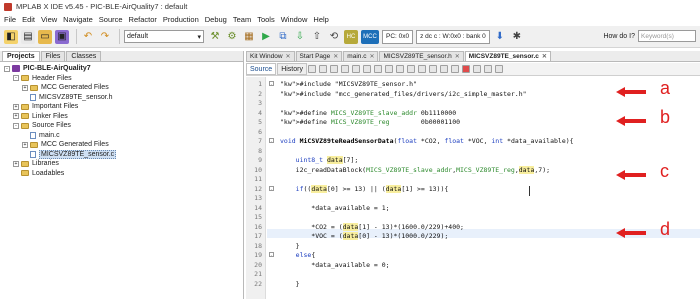 The height and width of the screenshot is (299, 700). What do you see at coordinates (28, 19) in the screenshot?
I see `menu-item-edit: Edit` at bounding box center [28, 19].